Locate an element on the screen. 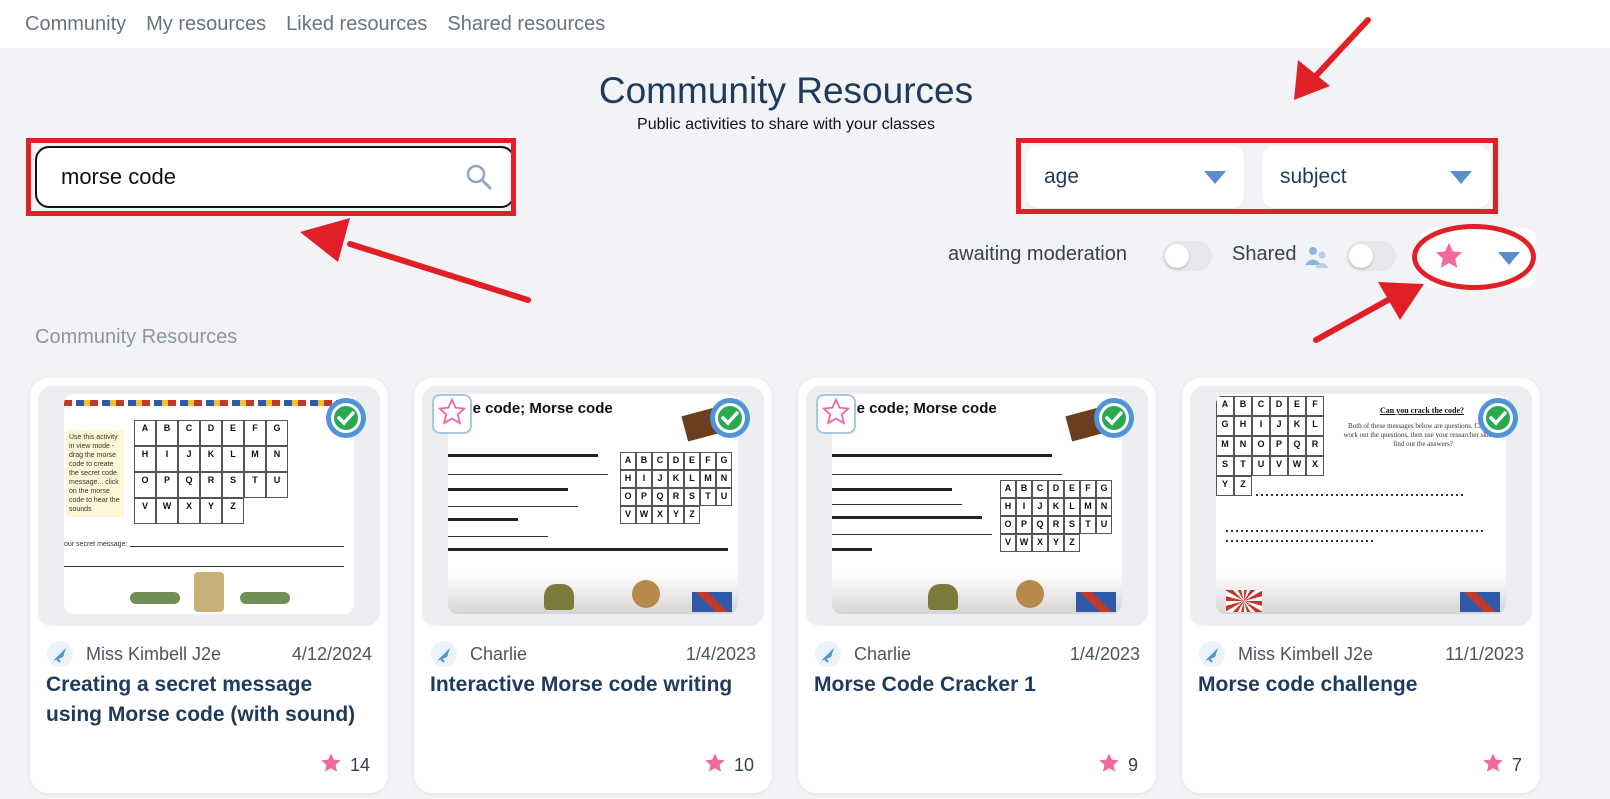 Image resolution: width=1610 pixels, height=799 pixels. nav-shared-resources: Shared resources is located at coordinates (526, 24).